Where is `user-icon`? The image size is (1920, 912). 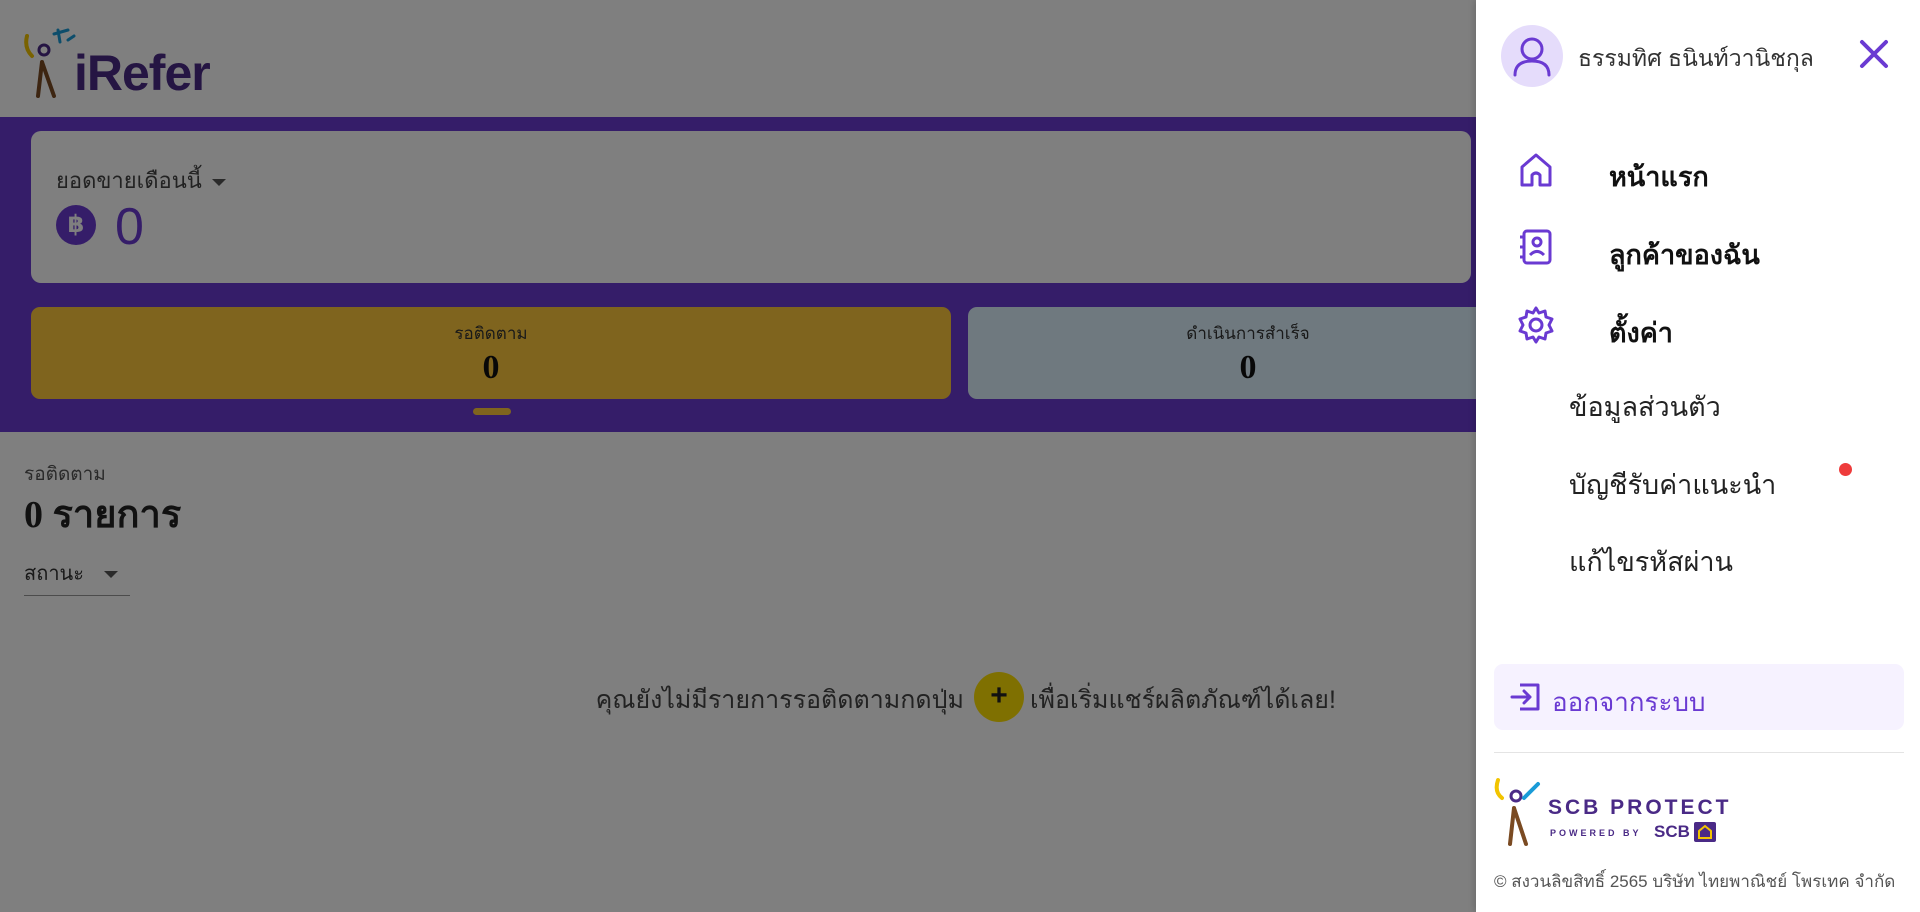
user-icon is located at coordinates (1532, 57).